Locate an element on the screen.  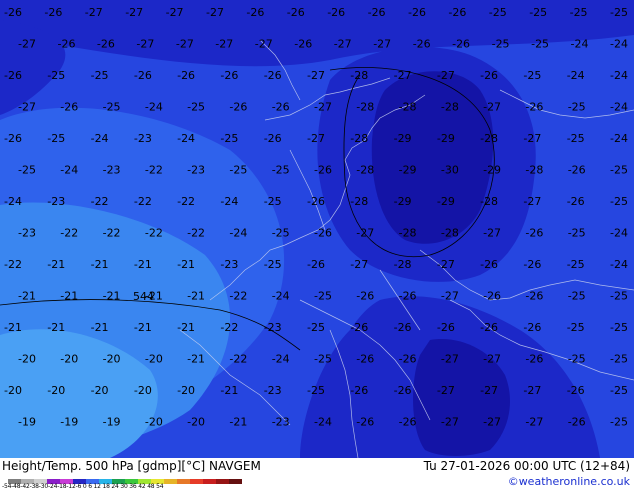
temperature-label: -29 is located at coordinates (403, 201).